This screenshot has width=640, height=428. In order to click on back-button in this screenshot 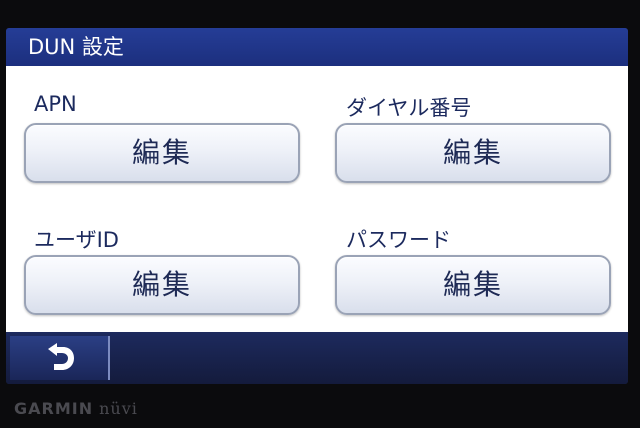, I will do `click(60, 358)`.